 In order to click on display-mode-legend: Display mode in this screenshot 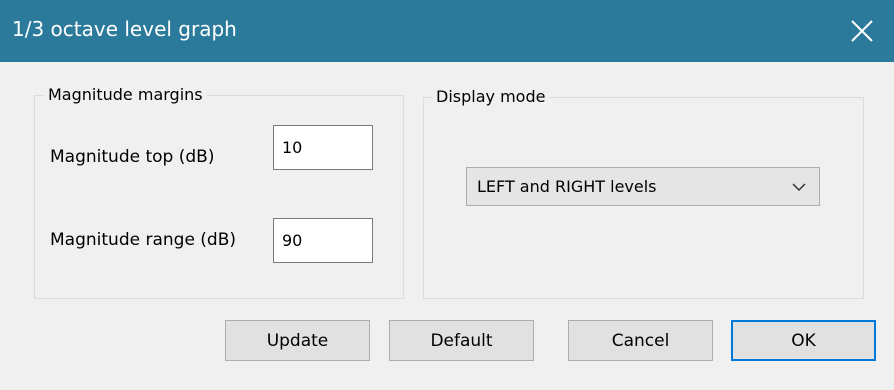, I will do `click(491, 96)`.